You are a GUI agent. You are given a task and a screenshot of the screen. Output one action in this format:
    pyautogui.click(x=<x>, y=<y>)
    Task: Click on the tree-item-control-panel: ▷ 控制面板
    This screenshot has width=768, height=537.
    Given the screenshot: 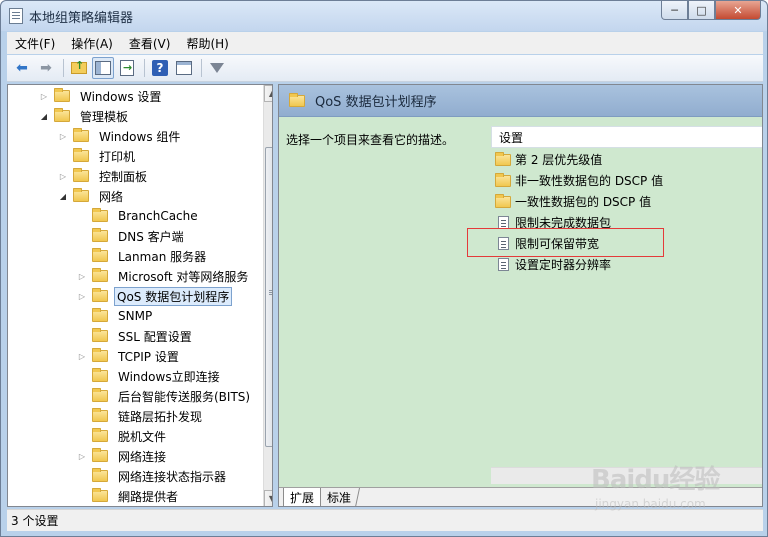 What is the action you would take?
    pyautogui.click(x=104, y=176)
    